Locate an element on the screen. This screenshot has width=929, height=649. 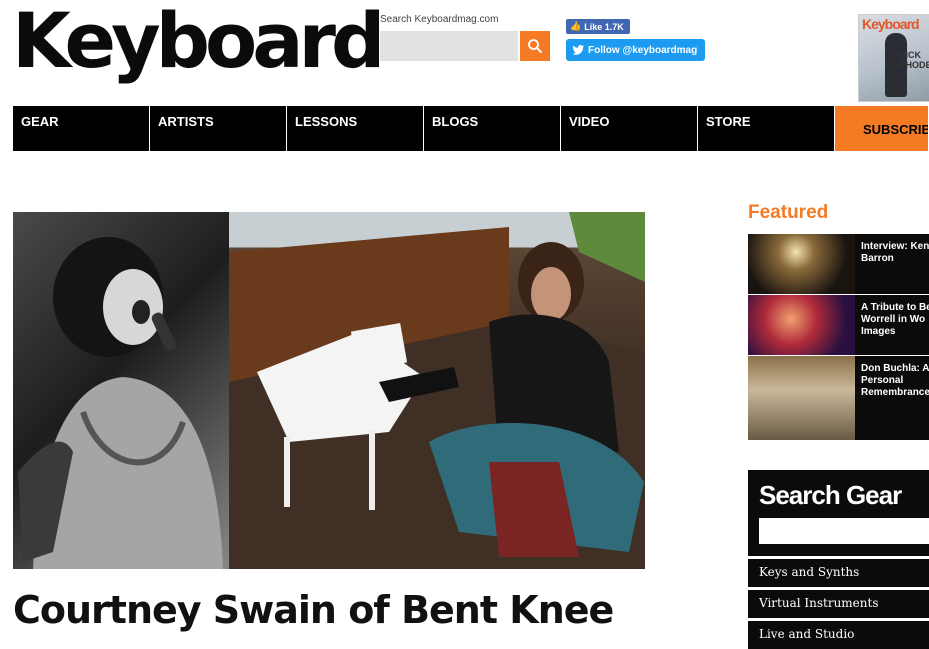
hero-photo-singing is located at coordinates (121, 390).